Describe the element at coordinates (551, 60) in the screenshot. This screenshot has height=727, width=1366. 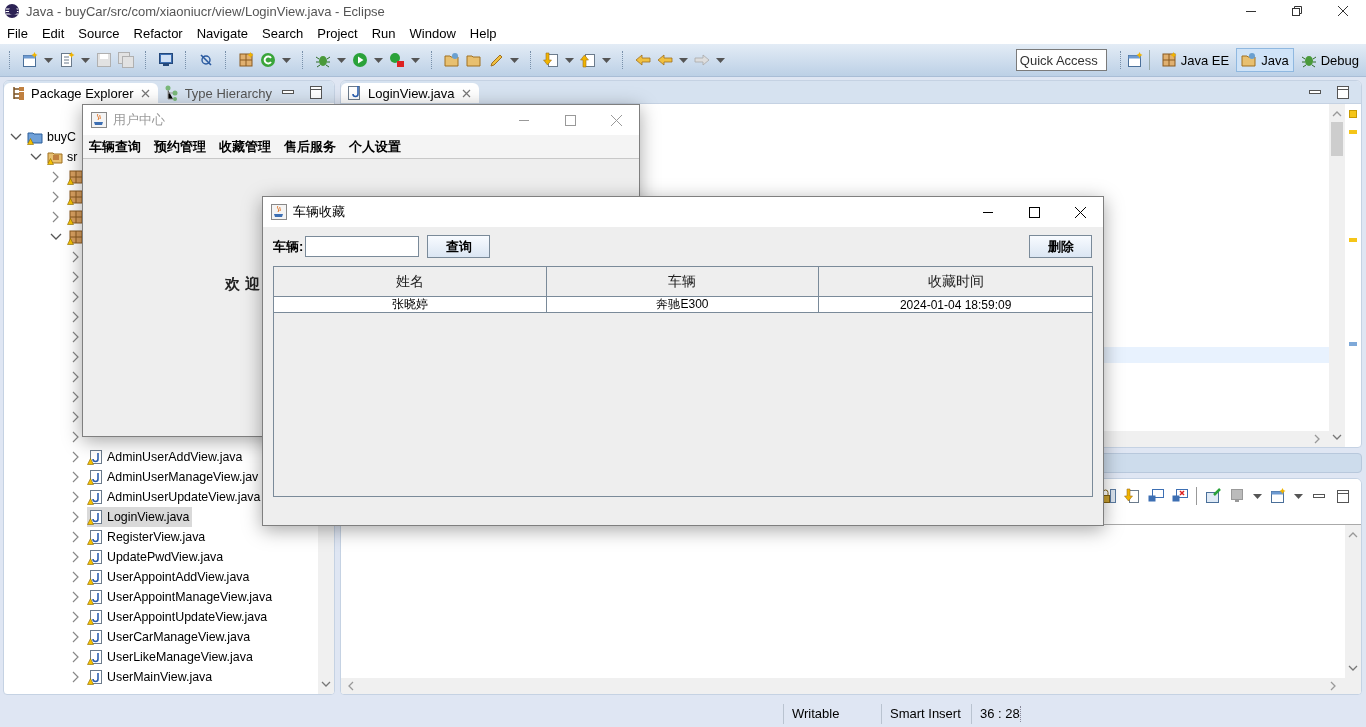
I see `arrow-down-icon` at that location.